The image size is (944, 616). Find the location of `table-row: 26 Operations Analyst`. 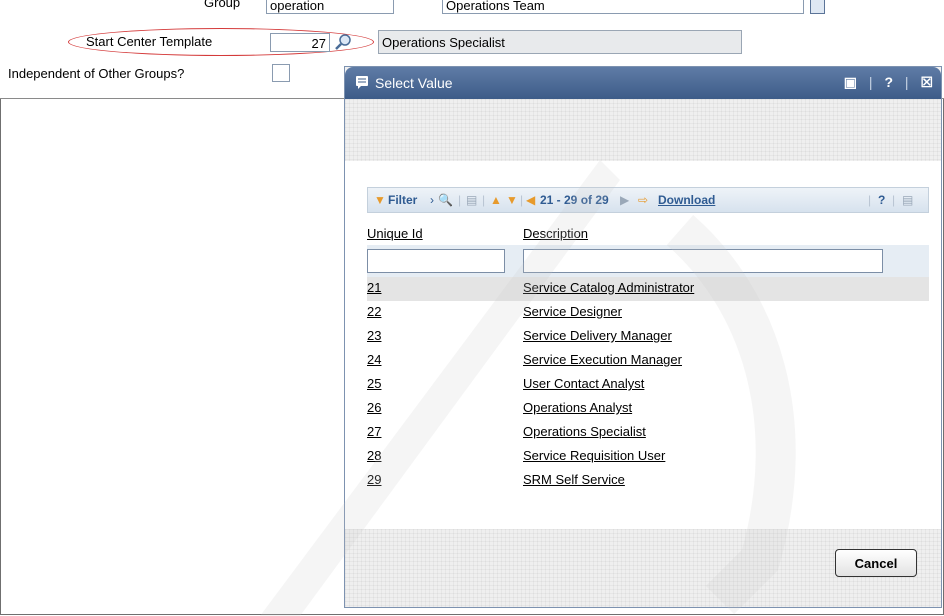

table-row: 26 Operations Analyst is located at coordinates (648, 409).